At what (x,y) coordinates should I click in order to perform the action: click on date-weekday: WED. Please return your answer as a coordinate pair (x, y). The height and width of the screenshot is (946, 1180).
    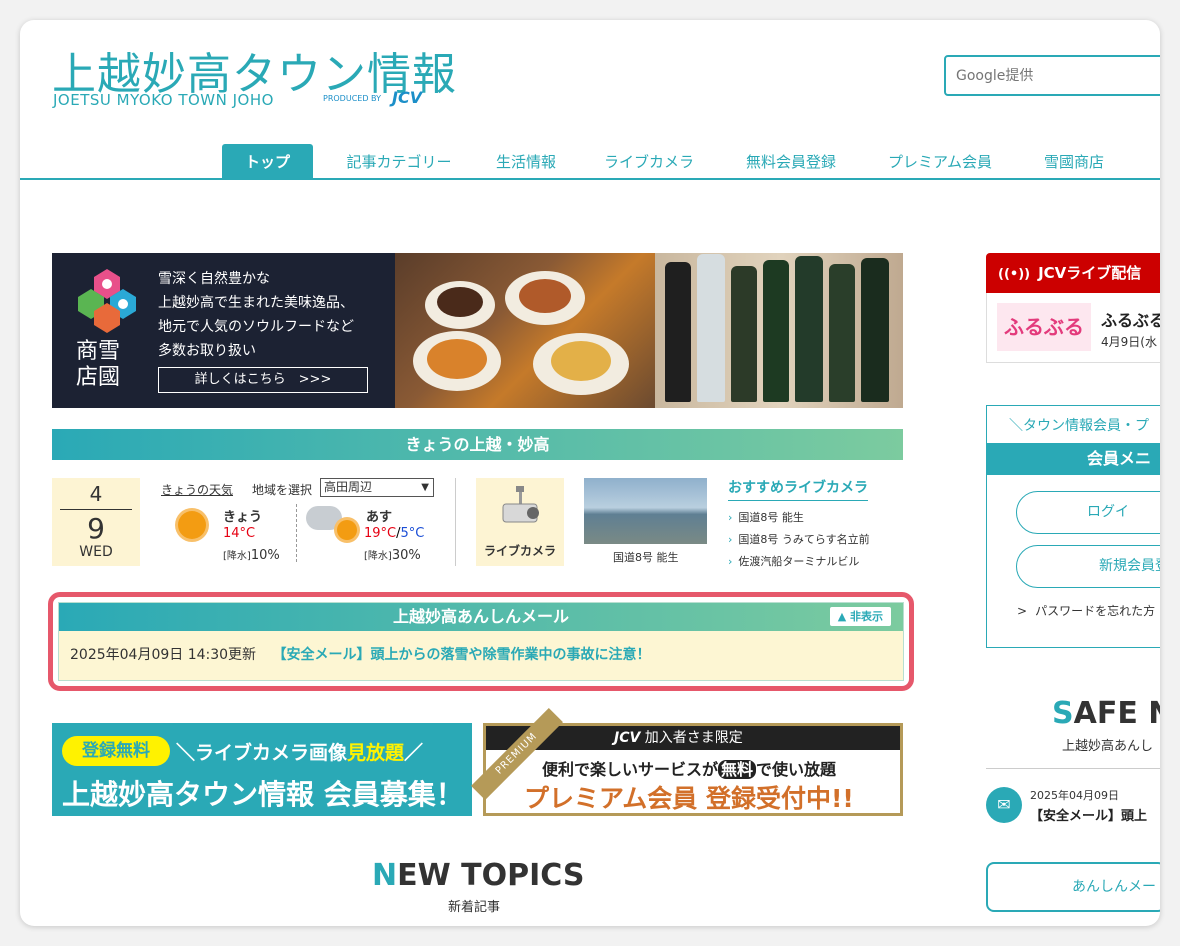
    Looking at the image, I should click on (96, 552).